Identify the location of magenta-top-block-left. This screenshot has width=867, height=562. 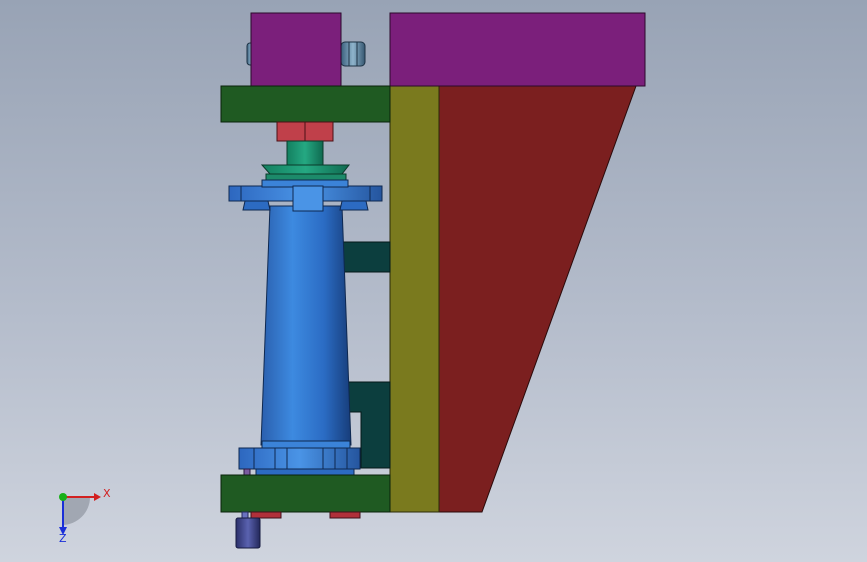
(296, 49).